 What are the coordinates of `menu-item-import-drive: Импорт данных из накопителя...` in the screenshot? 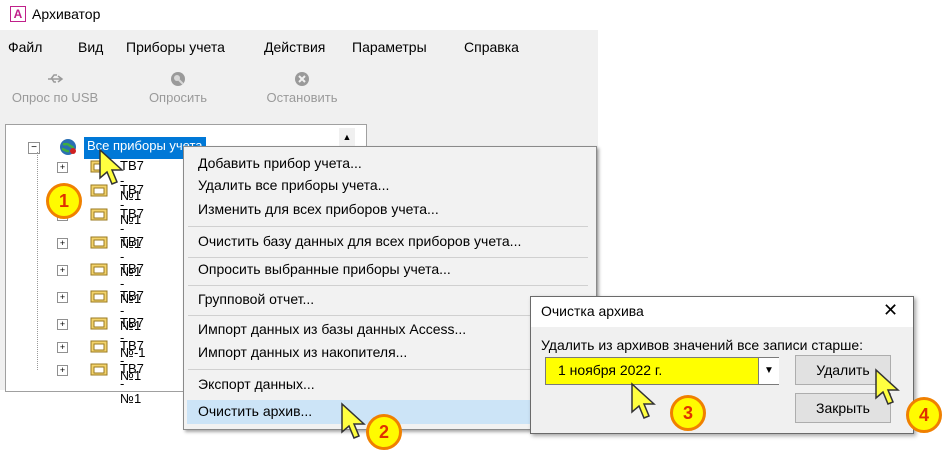 It's located at (302, 352).